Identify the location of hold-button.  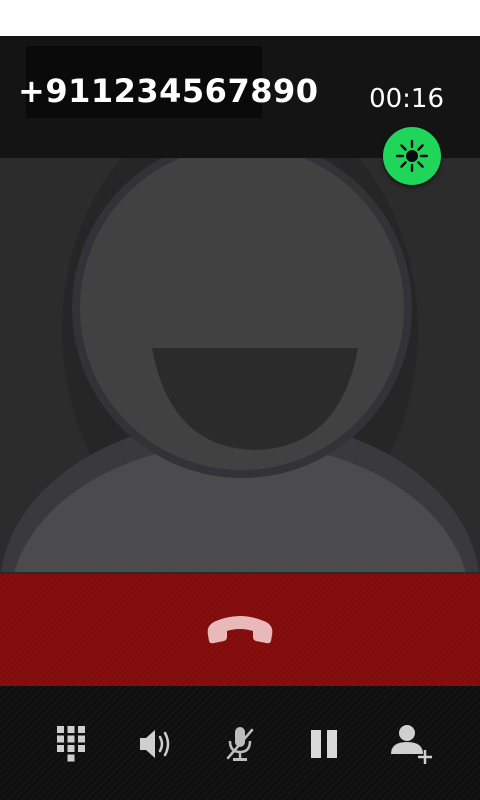
(324, 744).